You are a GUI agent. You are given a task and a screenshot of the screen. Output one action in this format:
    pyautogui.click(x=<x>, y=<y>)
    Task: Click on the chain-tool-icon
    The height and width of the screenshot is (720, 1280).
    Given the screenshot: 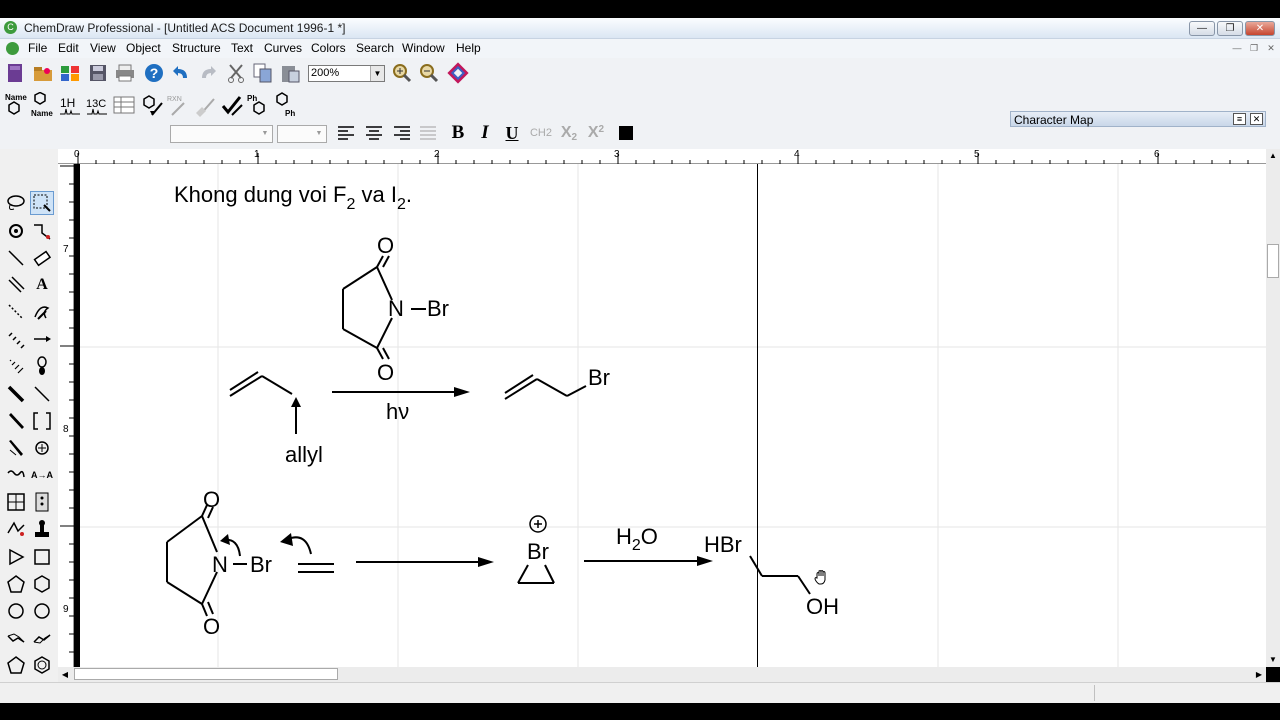 What is the action you would take?
    pyautogui.click(x=42, y=231)
    